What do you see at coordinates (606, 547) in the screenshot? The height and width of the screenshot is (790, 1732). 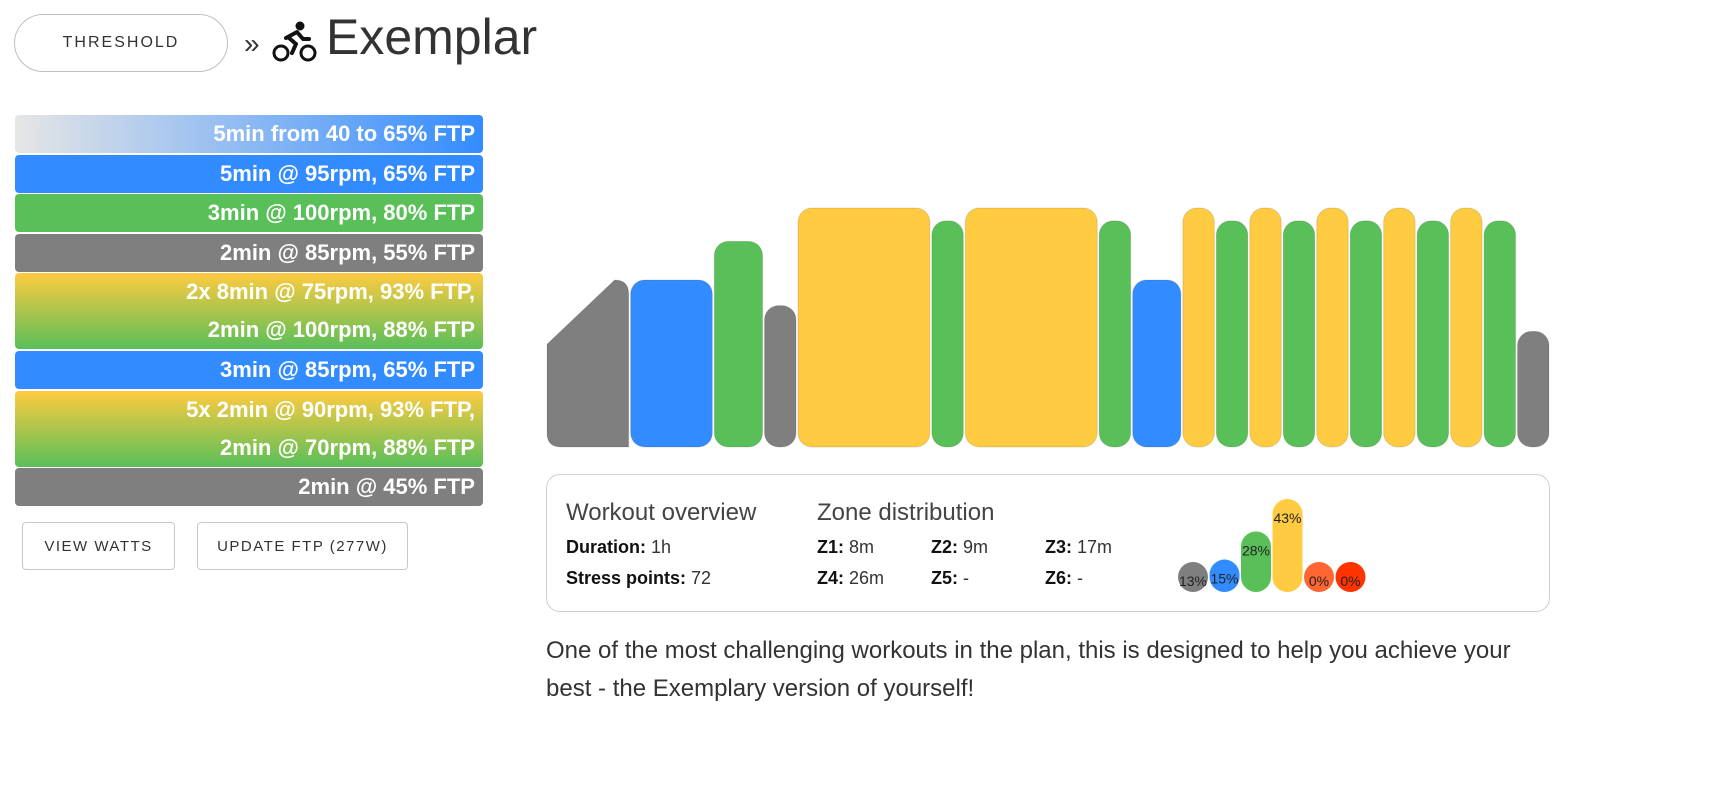 I see `duration-label: Duration:` at bounding box center [606, 547].